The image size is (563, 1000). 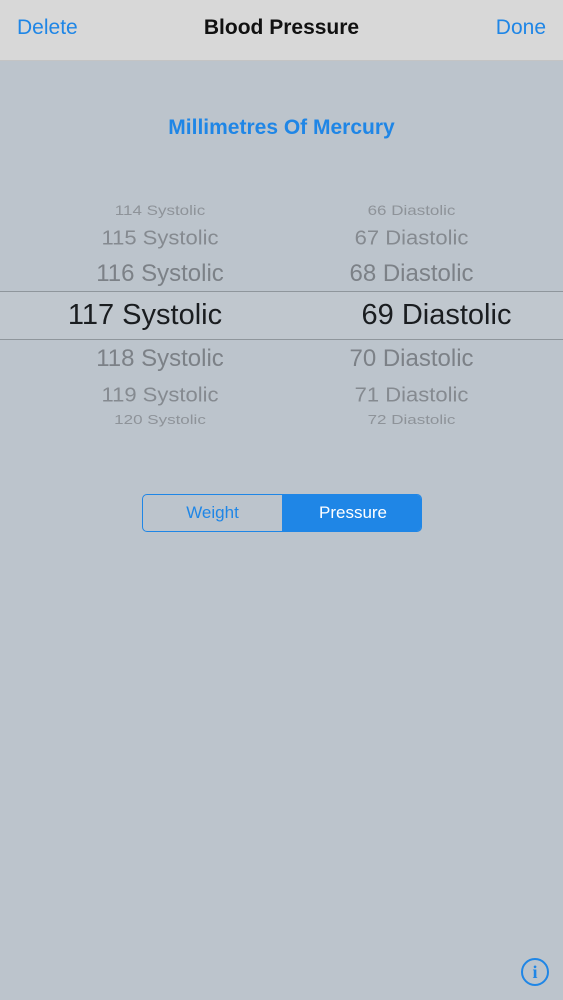 I want to click on diastolic-picker-row: 67 Diastolic, so click(x=411, y=238).